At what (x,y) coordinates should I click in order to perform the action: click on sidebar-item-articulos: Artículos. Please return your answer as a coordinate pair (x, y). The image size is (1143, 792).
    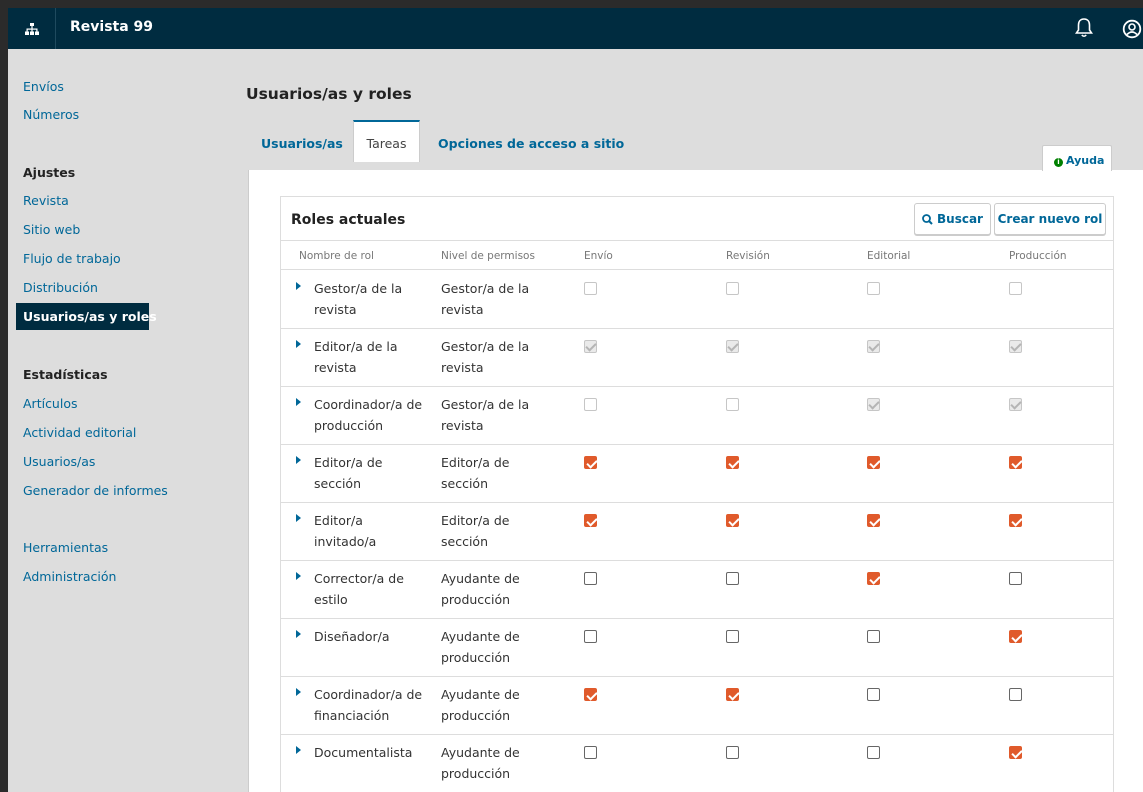
    Looking at the image, I should click on (50, 403).